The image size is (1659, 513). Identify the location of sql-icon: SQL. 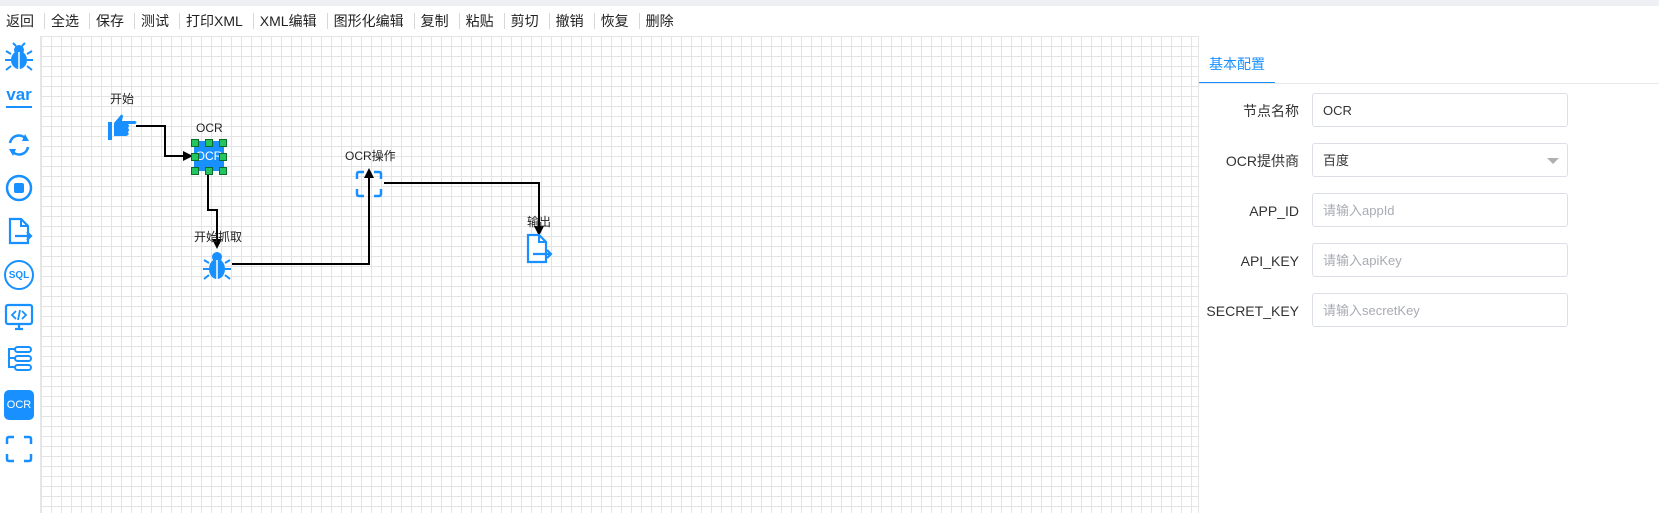
(19, 275).